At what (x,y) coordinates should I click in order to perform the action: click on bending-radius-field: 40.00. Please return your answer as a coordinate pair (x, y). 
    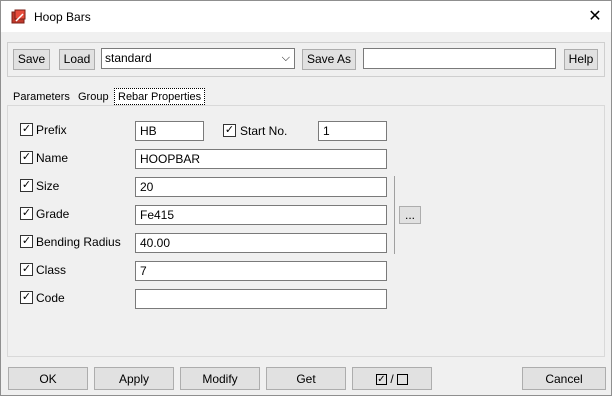
    Looking at the image, I should click on (261, 243).